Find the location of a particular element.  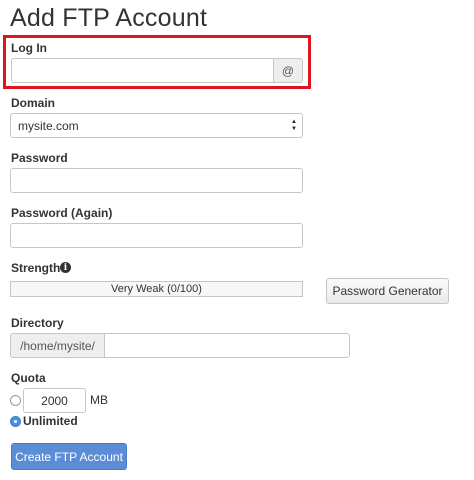

directory-input is located at coordinates (227, 345).